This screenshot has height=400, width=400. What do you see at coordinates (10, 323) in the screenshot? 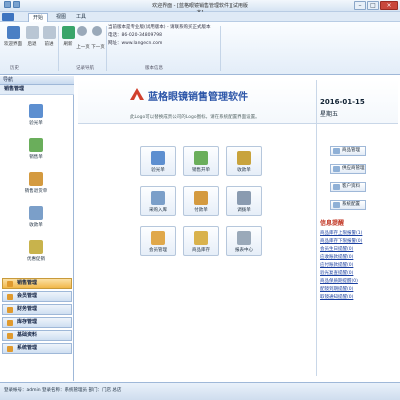
I see `inventory-module-icon` at bounding box center [10, 323].